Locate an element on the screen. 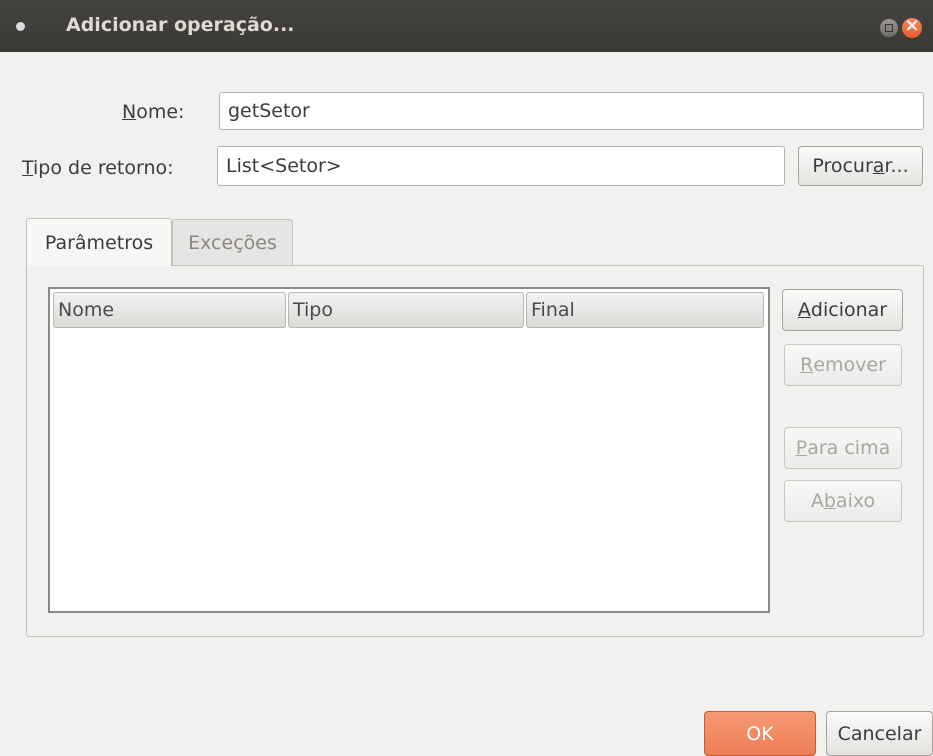 The image size is (933, 756). return-type-field-value: List<Setor> is located at coordinates (284, 166).